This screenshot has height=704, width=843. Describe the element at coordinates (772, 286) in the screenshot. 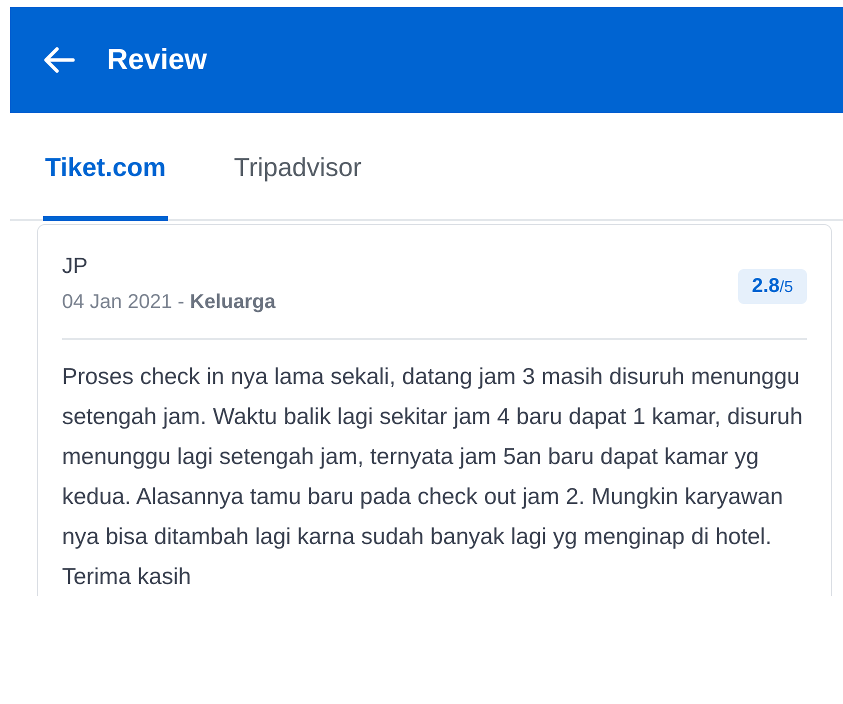

I see `rating-badge: 2.8/5` at that location.